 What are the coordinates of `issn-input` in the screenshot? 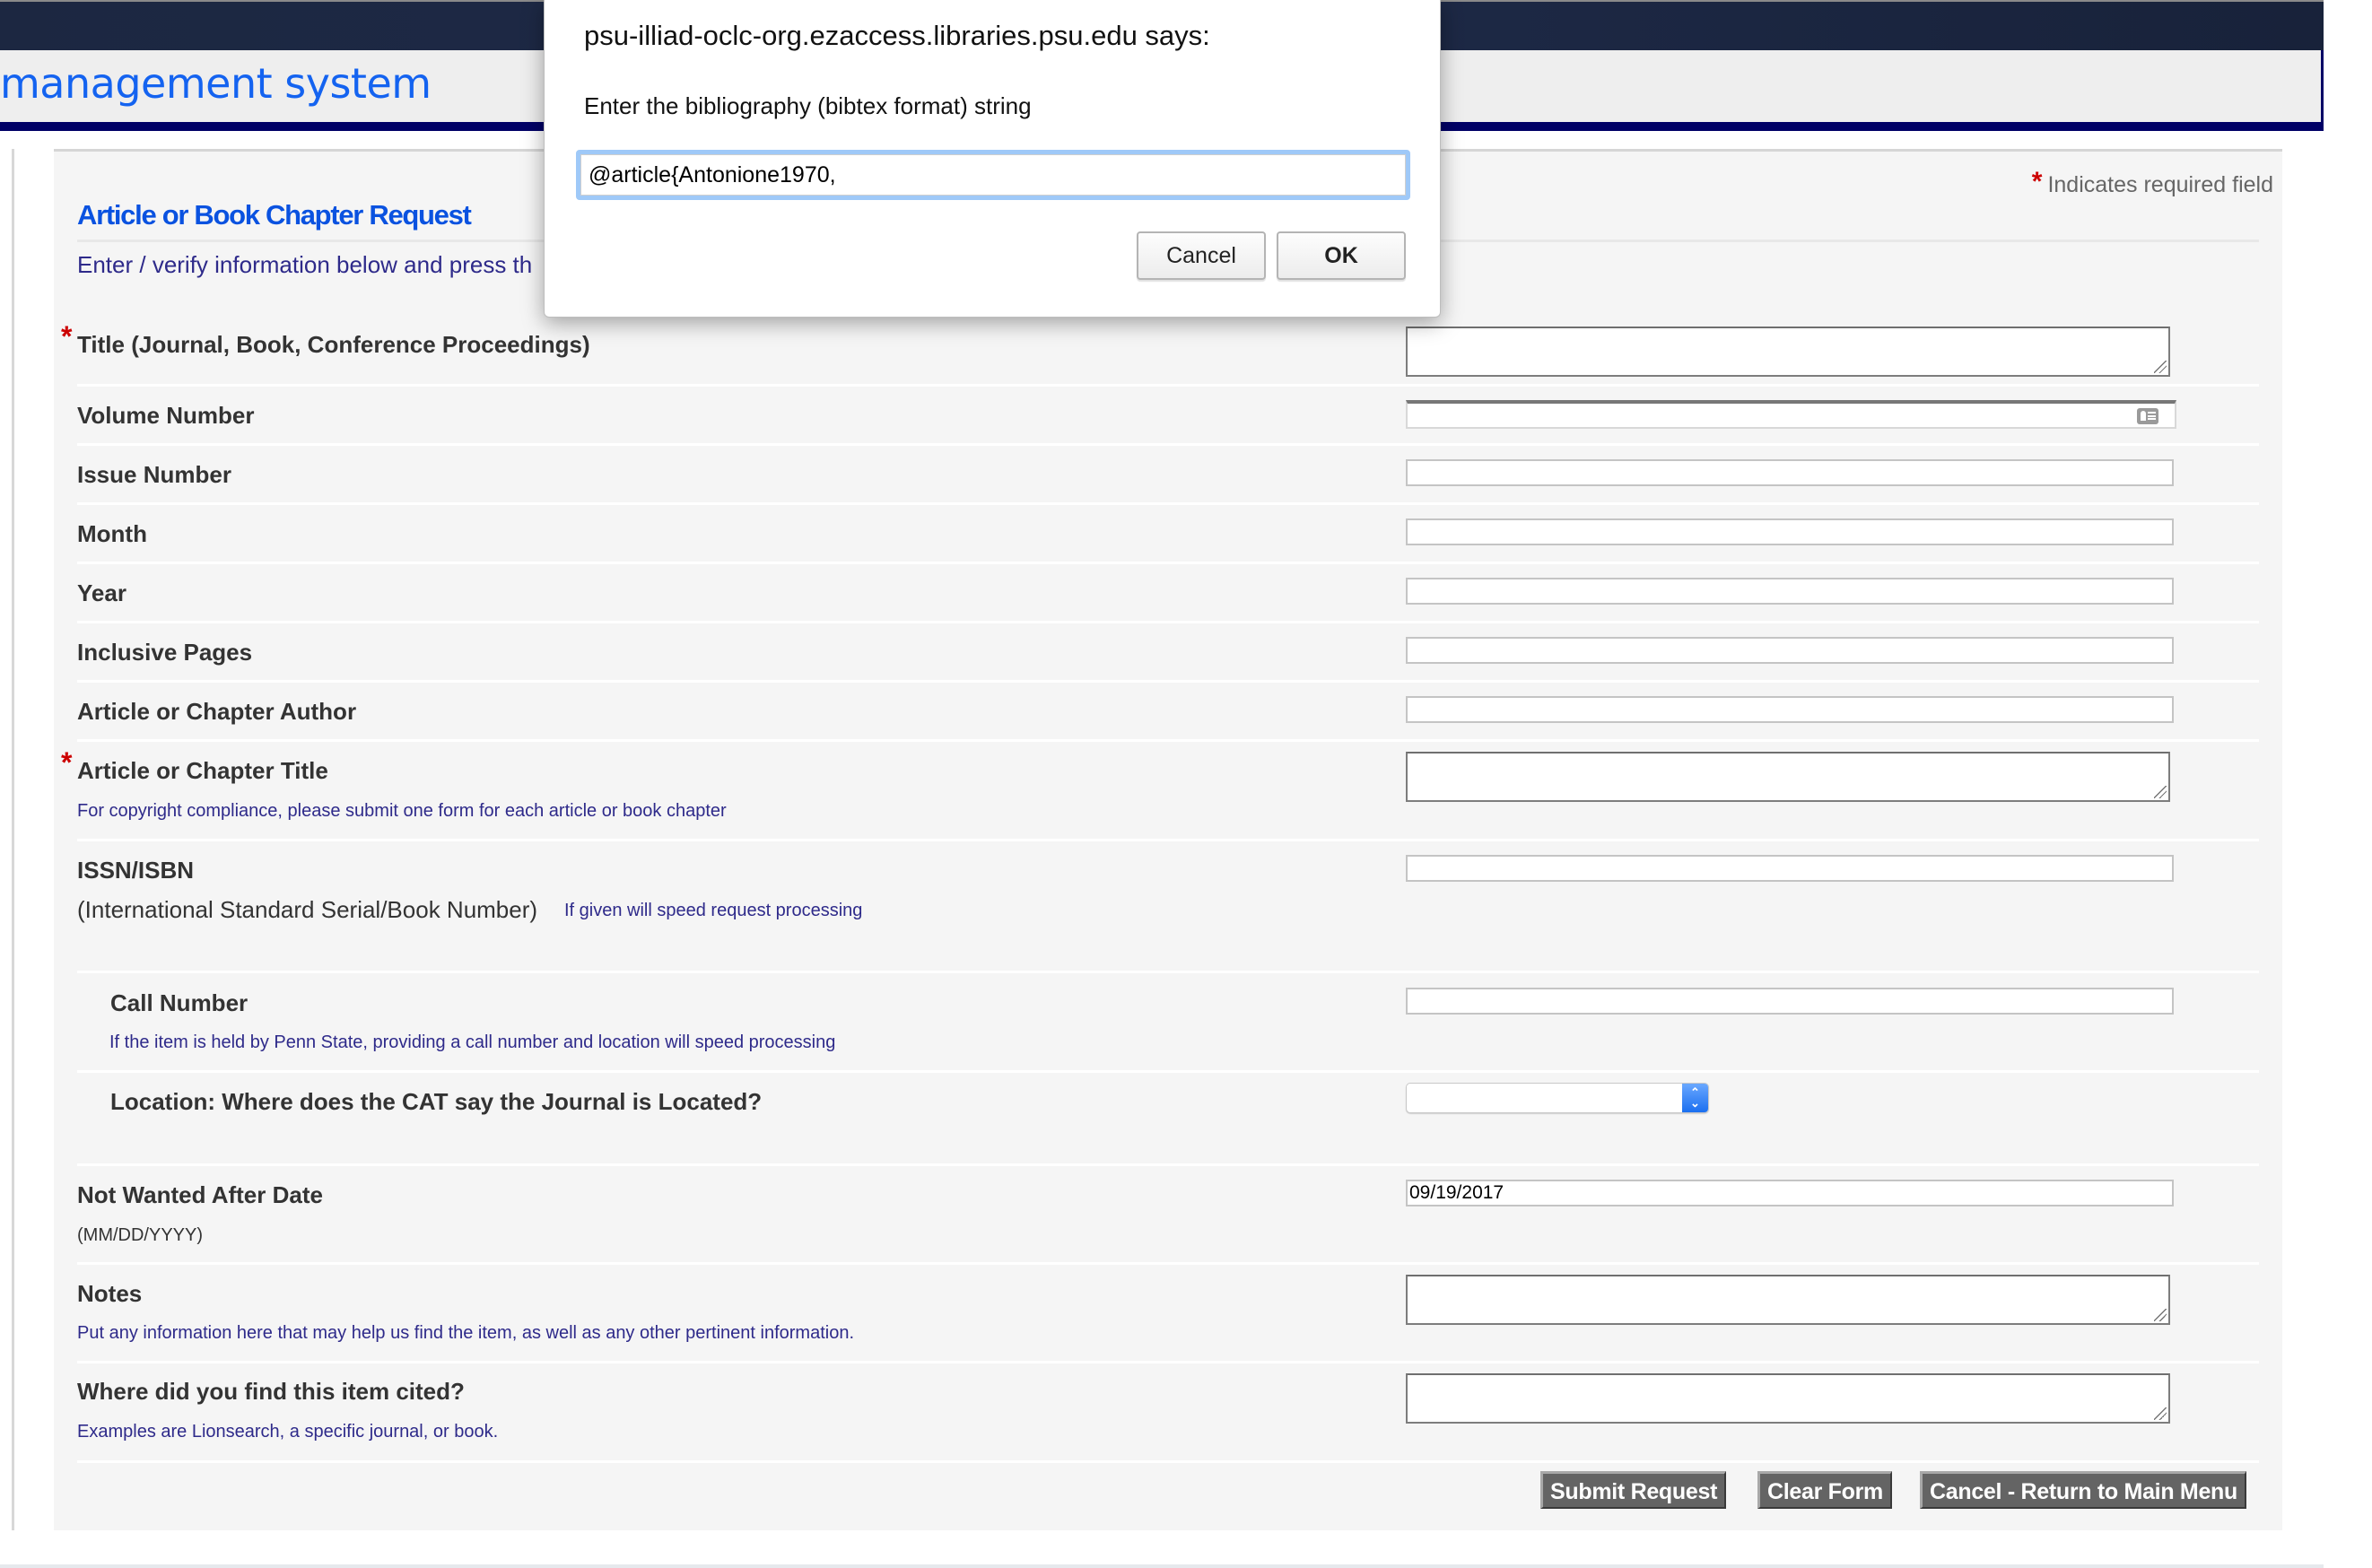 It's located at (1790, 869).